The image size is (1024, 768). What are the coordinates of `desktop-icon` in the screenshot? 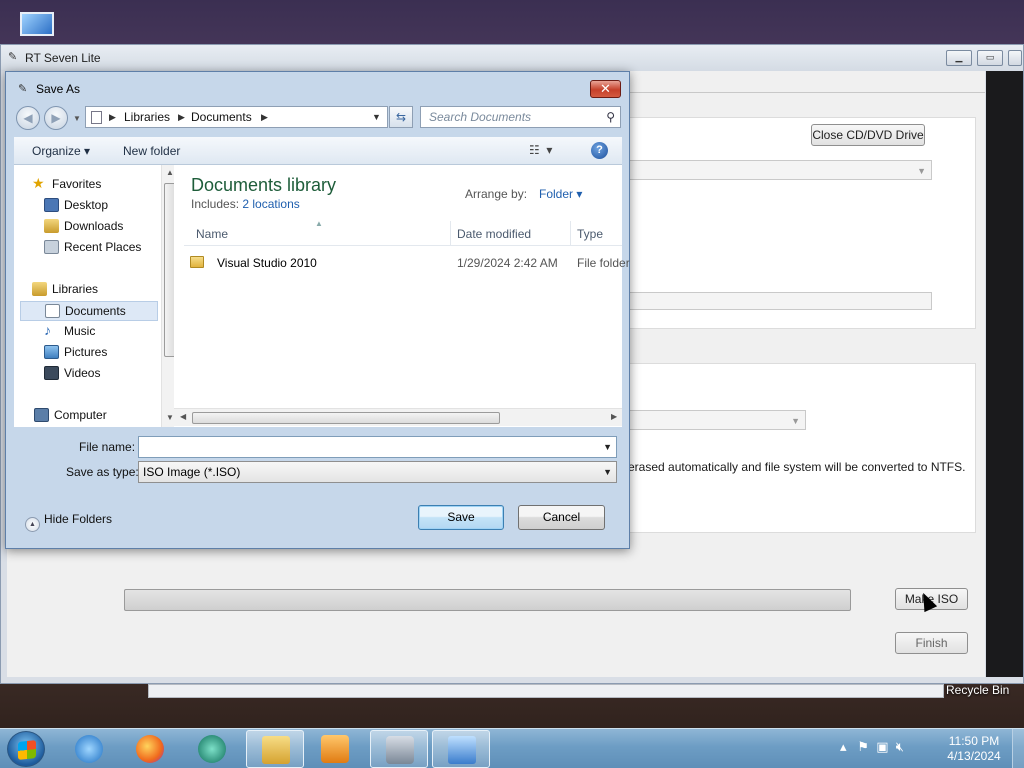 It's located at (51, 205).